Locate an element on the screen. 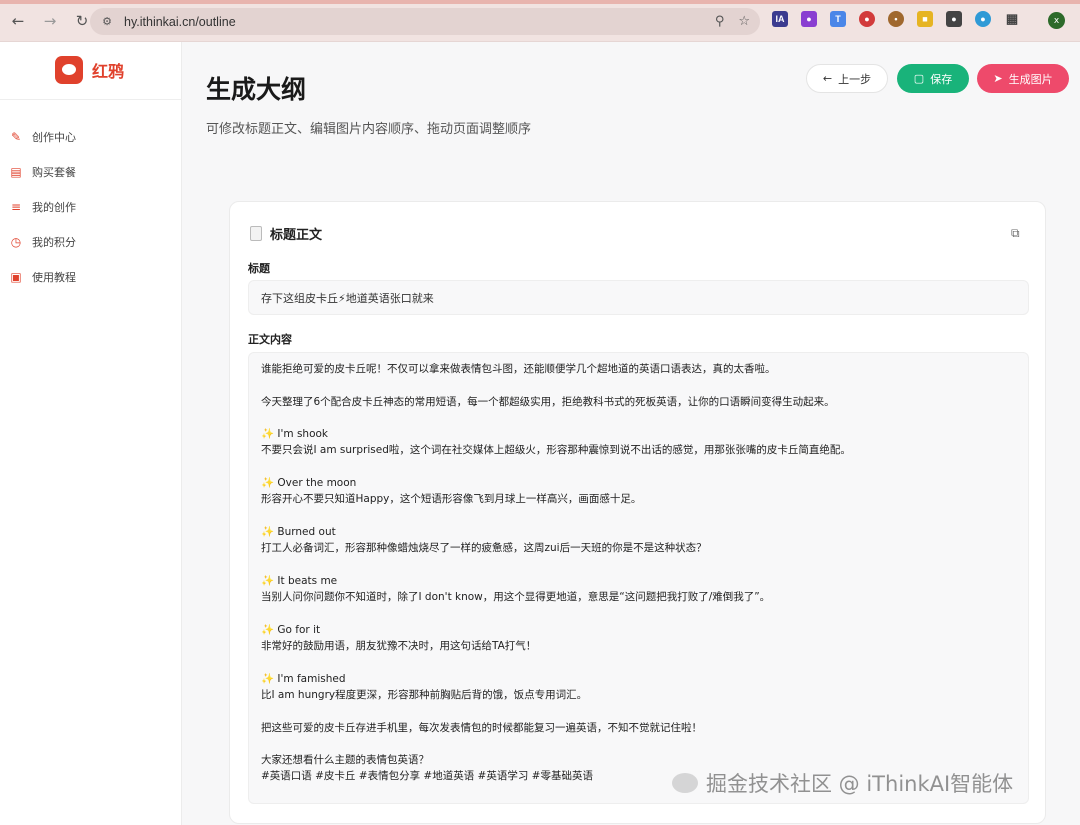 Image resolution: width=1080 pixels, height=825 pixels. list-icon: ≡ is located at coordinates (16, 206).